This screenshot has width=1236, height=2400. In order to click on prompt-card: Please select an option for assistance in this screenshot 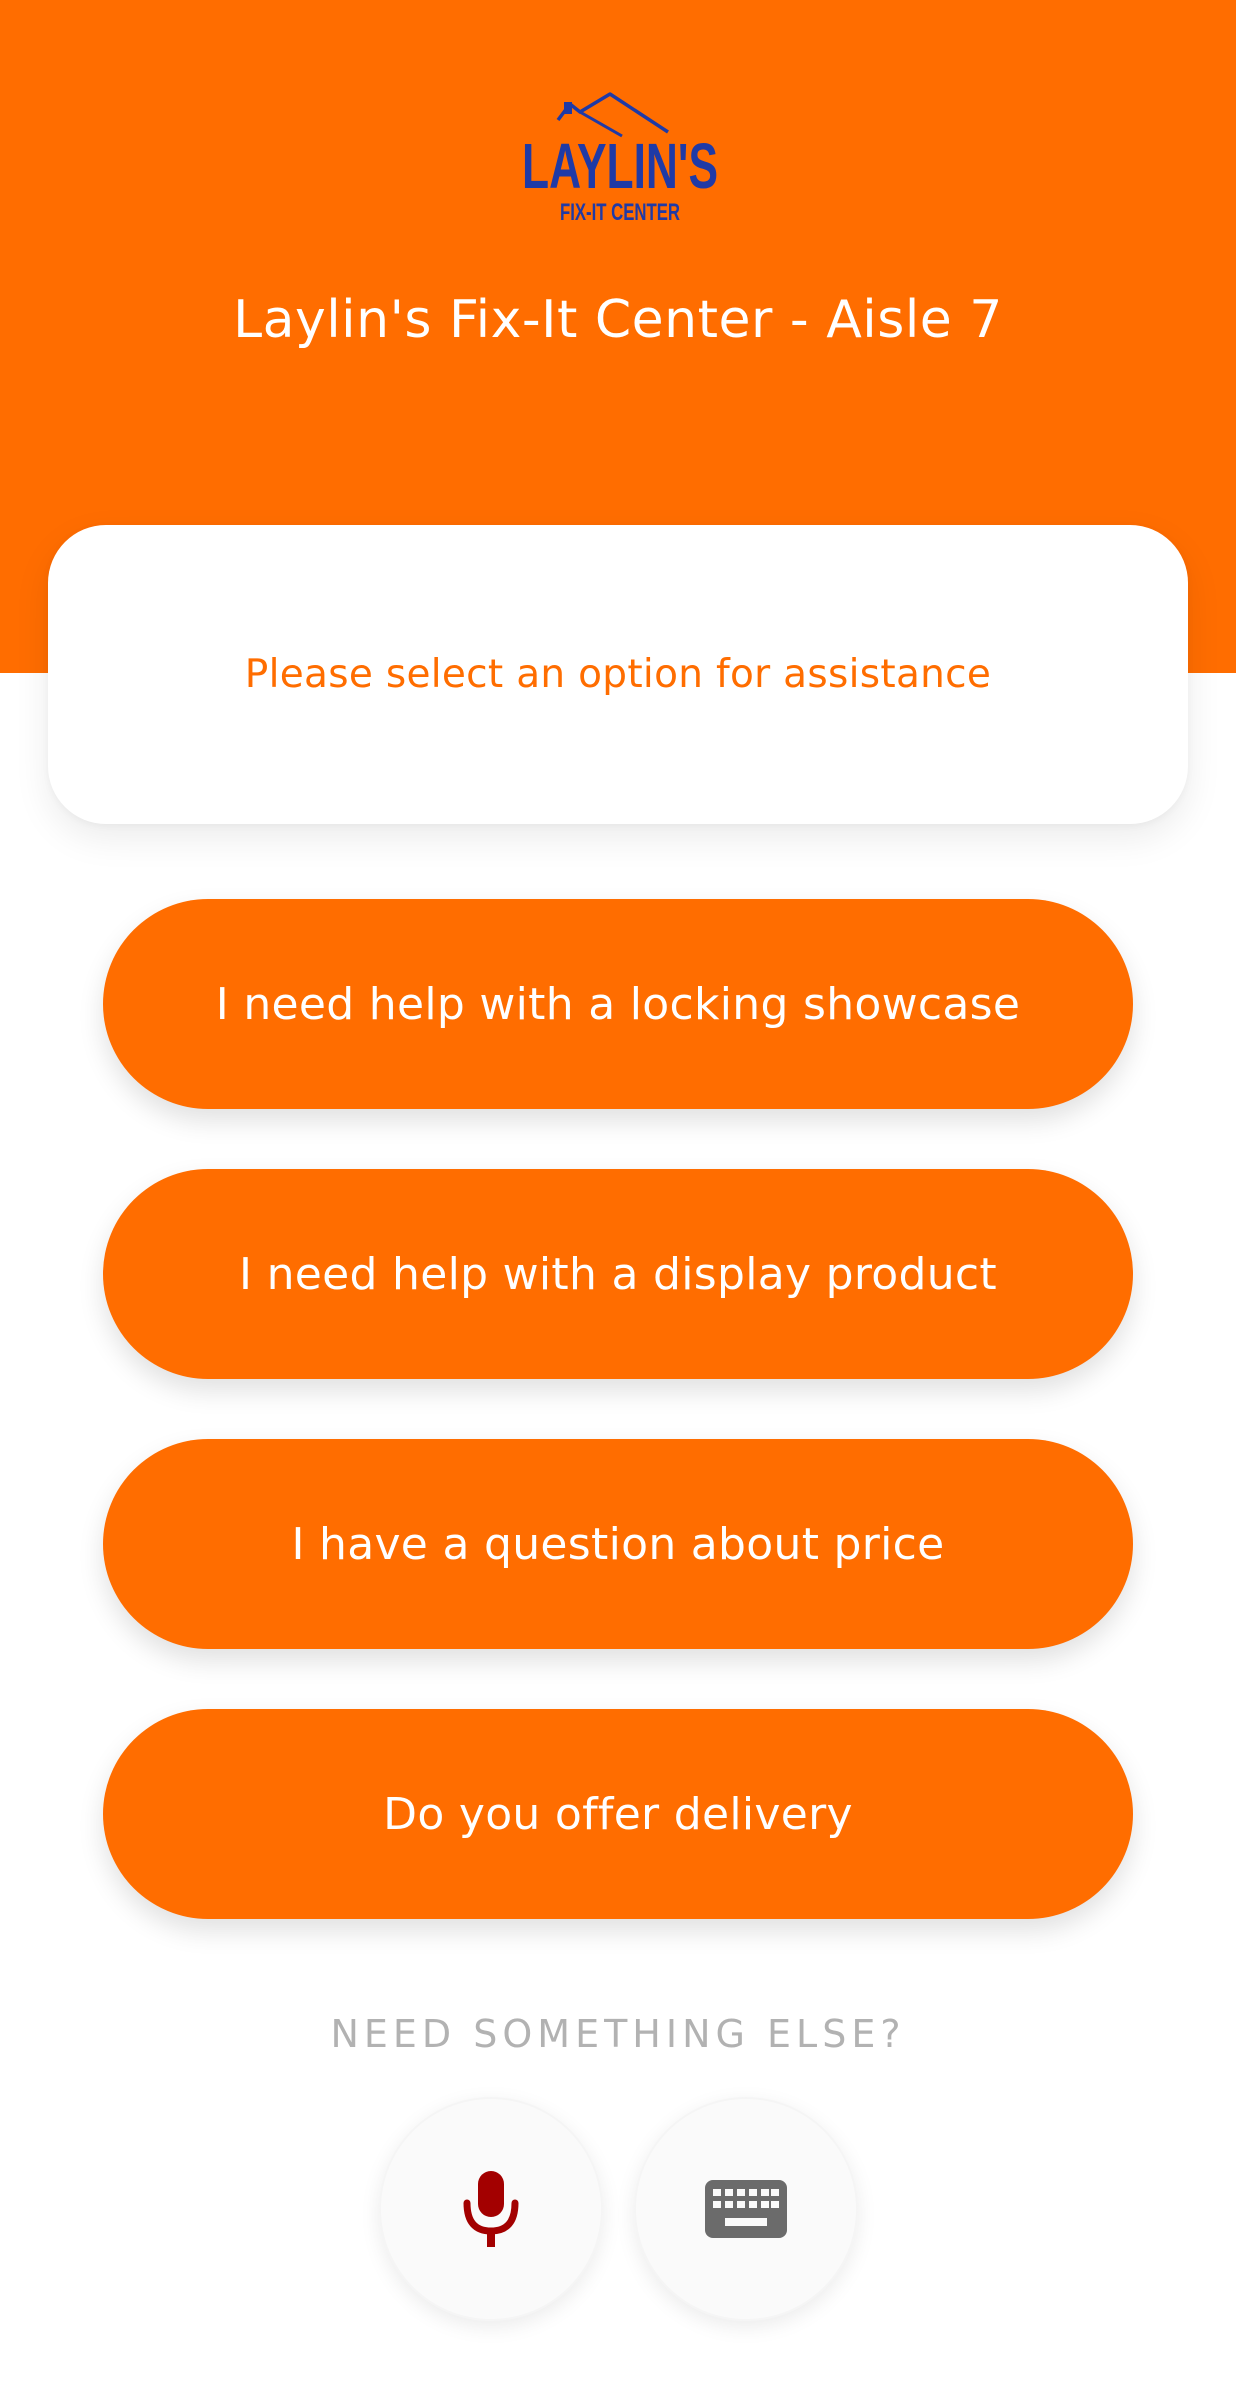, I will do `click(618, 674)`.